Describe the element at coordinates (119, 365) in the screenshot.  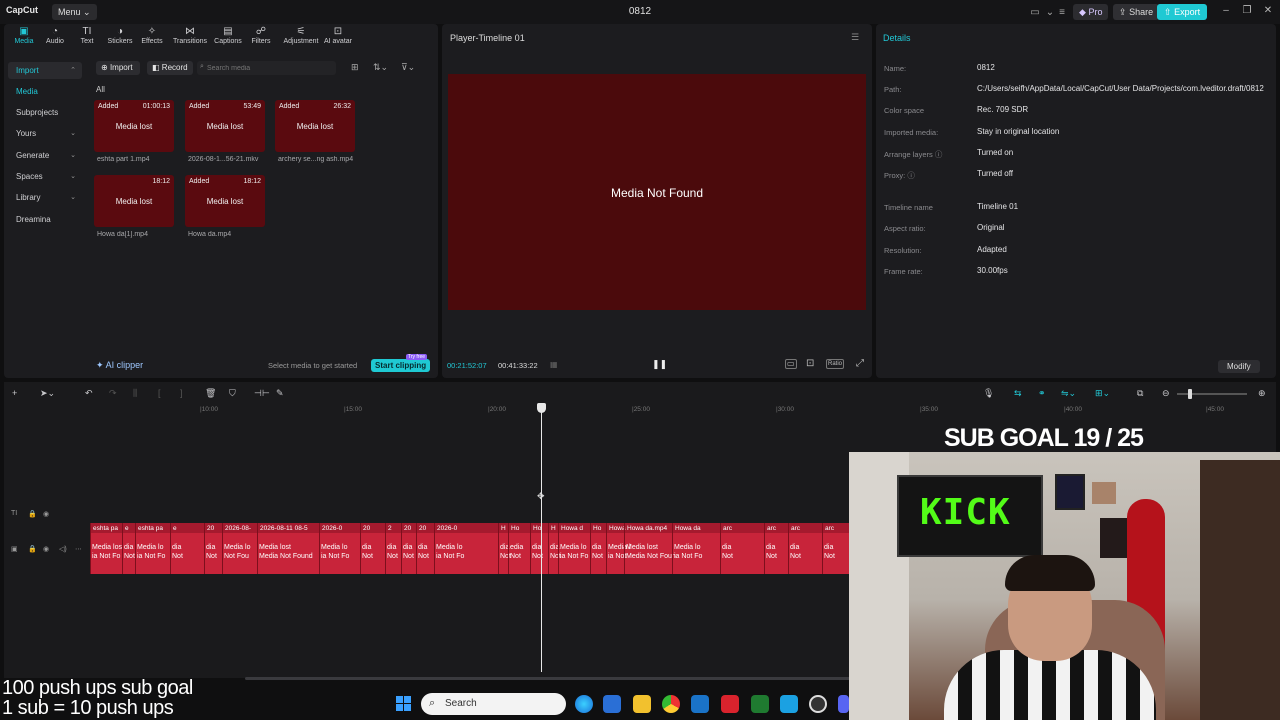
I see `ai-clipper-label: ✦ AI clipper` at that location.